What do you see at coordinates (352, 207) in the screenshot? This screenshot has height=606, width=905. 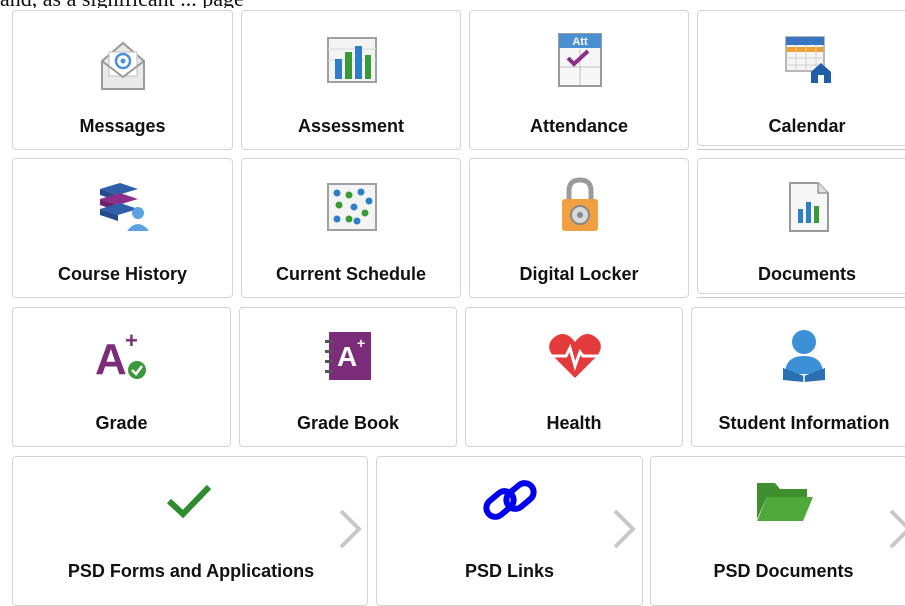 I see `schedule-grid-icon` at bounding box center [352, 207].